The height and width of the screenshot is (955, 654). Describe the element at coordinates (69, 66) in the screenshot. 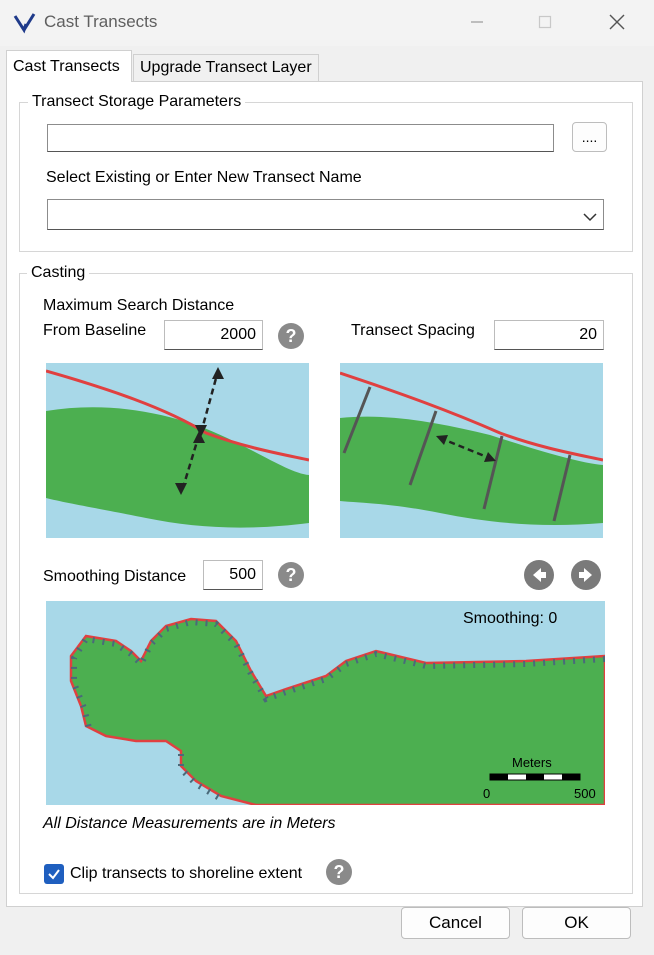

I see `tab-cast-transects: Cast Transects` at that location.